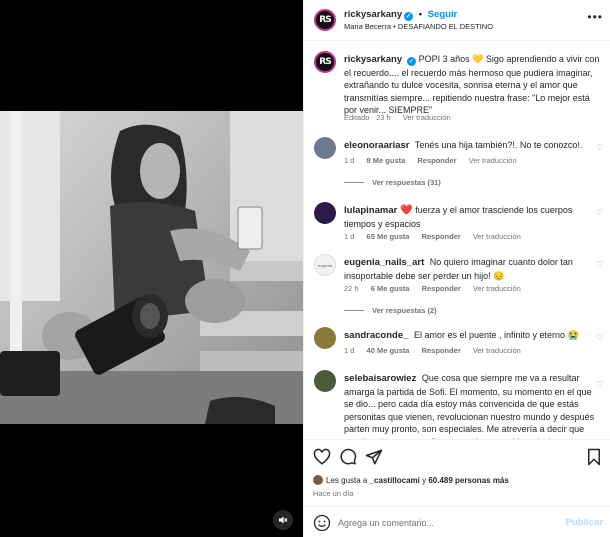  I want to click on likes-middle: y, so click(424, 480).